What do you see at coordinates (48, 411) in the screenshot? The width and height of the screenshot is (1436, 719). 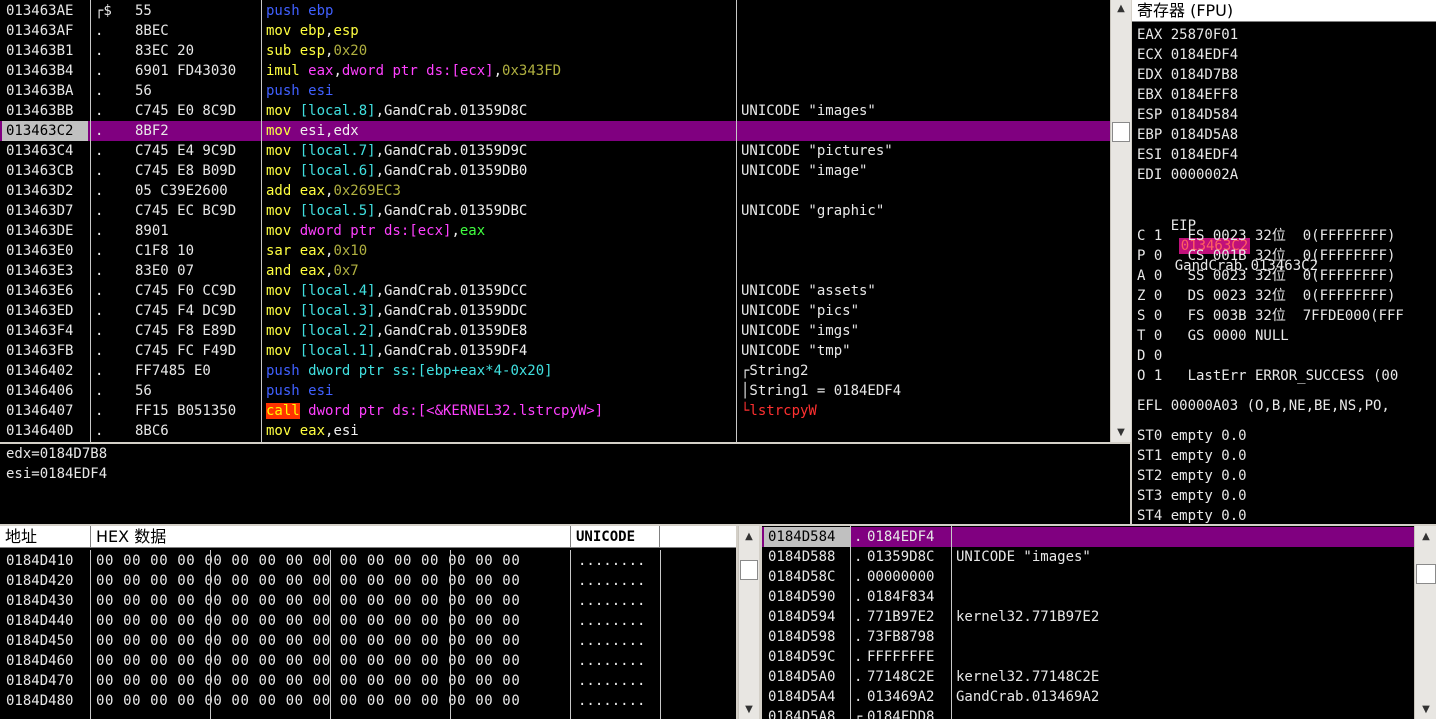 I see `disasm-address: 01346407` at bounding box center [48, 411].